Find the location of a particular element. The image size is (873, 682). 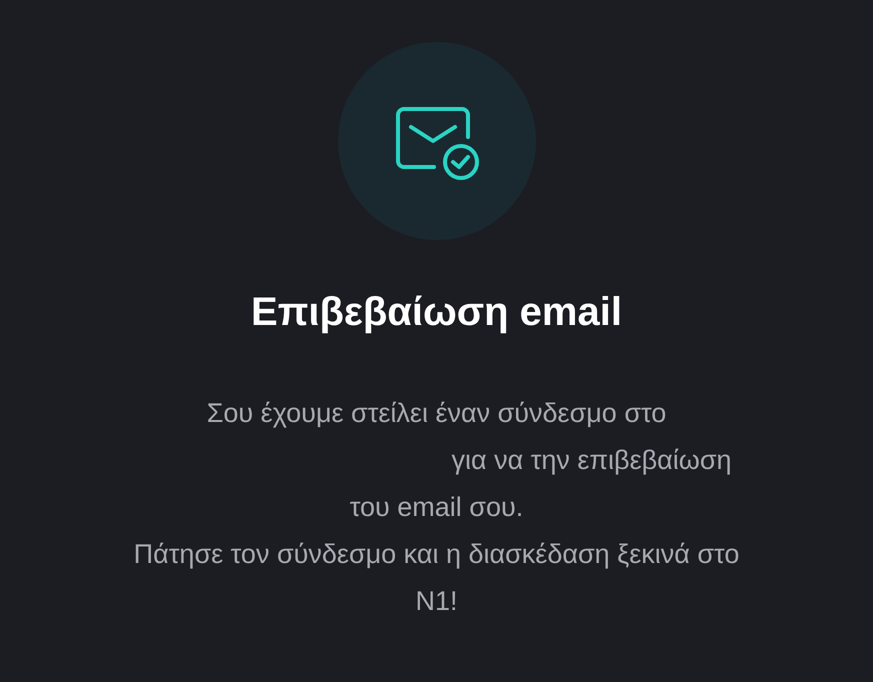

message-text: Σου έχουμε στείλει έναν σύνδεσμο στο is located at coordinates (436, 413).